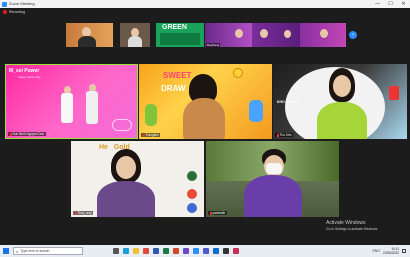 This screenshot has width=410, height=257. What do you see at coordinates (228, 35) in the screenshot?
I see `filmstrip-tile: Meyfhsng` at bounding box center [228, 35].